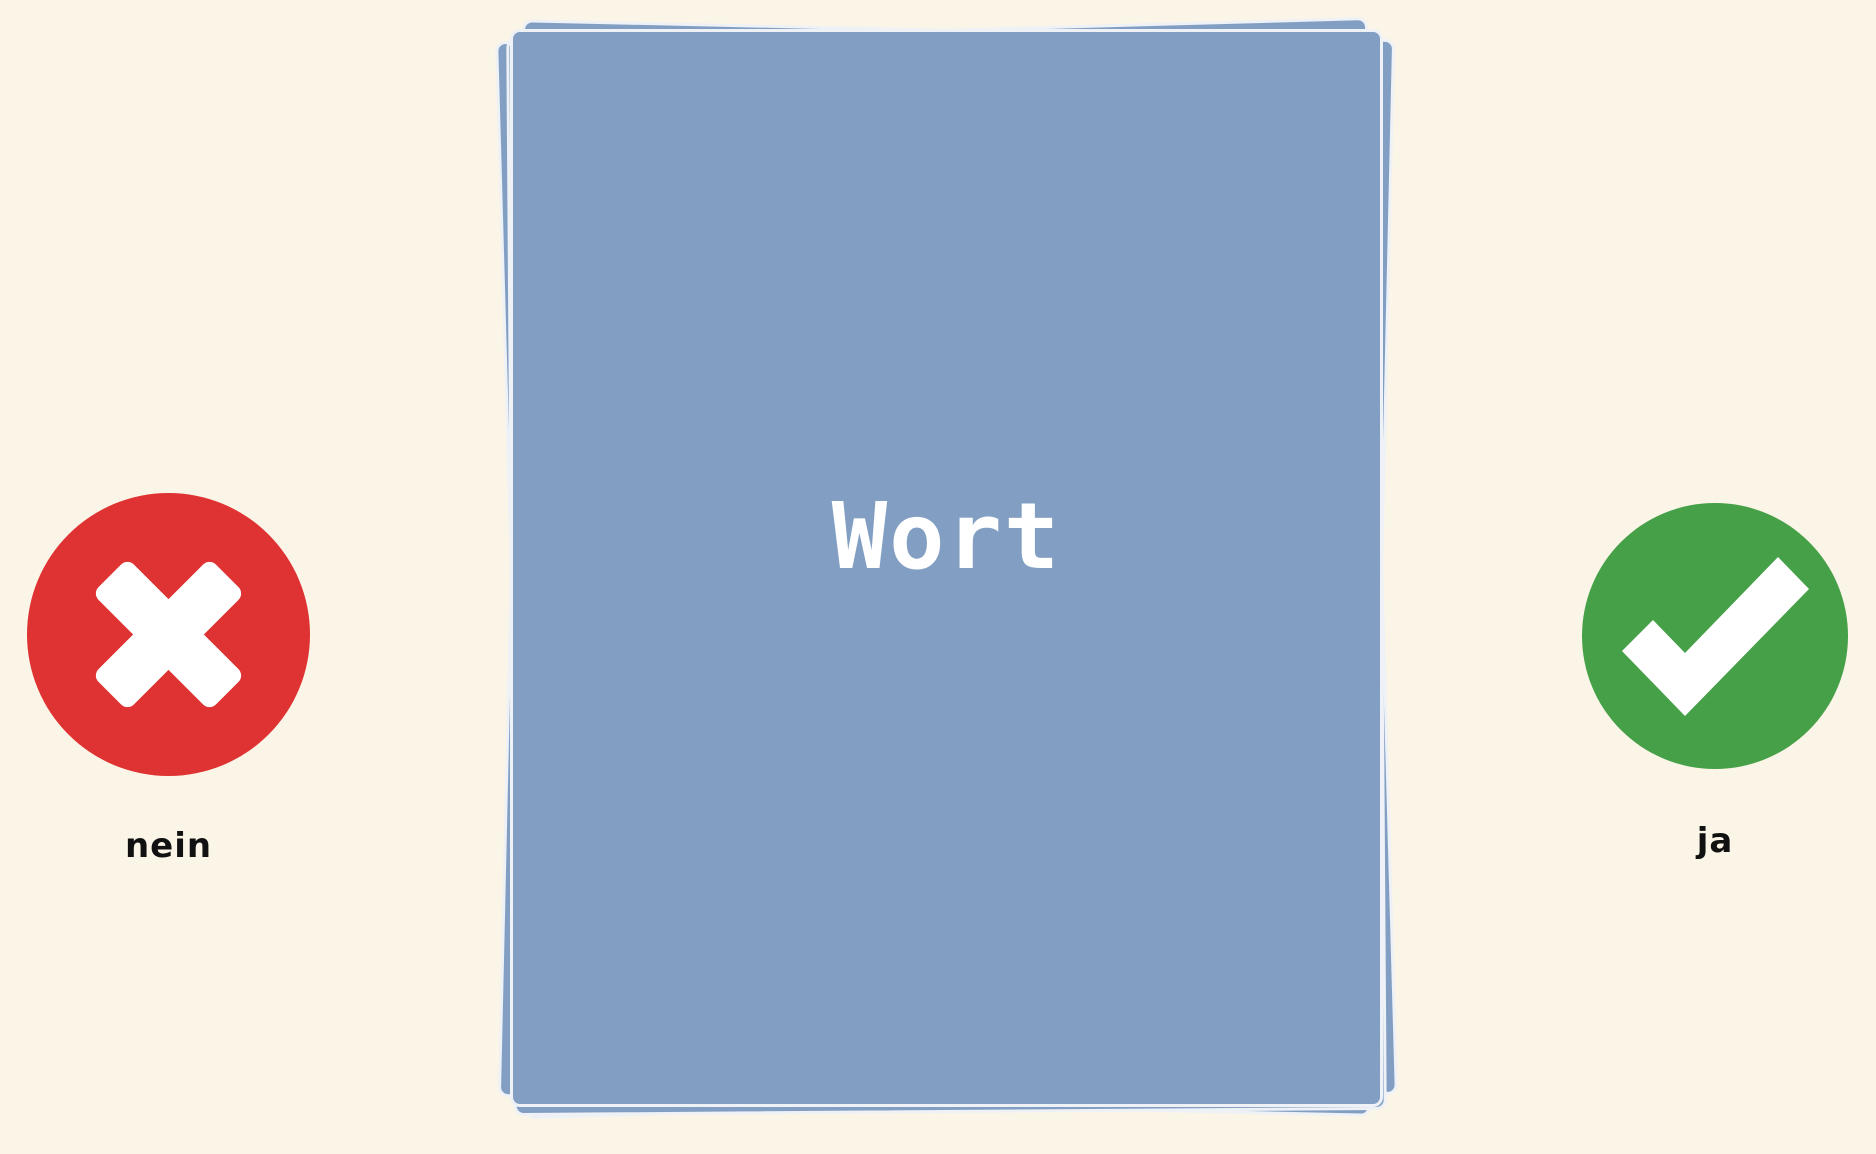 This screenshot has width=1876, height=1154. Describe the element at coordinates (168, 634) in the screenshot. I see `cross-icon` at that location.